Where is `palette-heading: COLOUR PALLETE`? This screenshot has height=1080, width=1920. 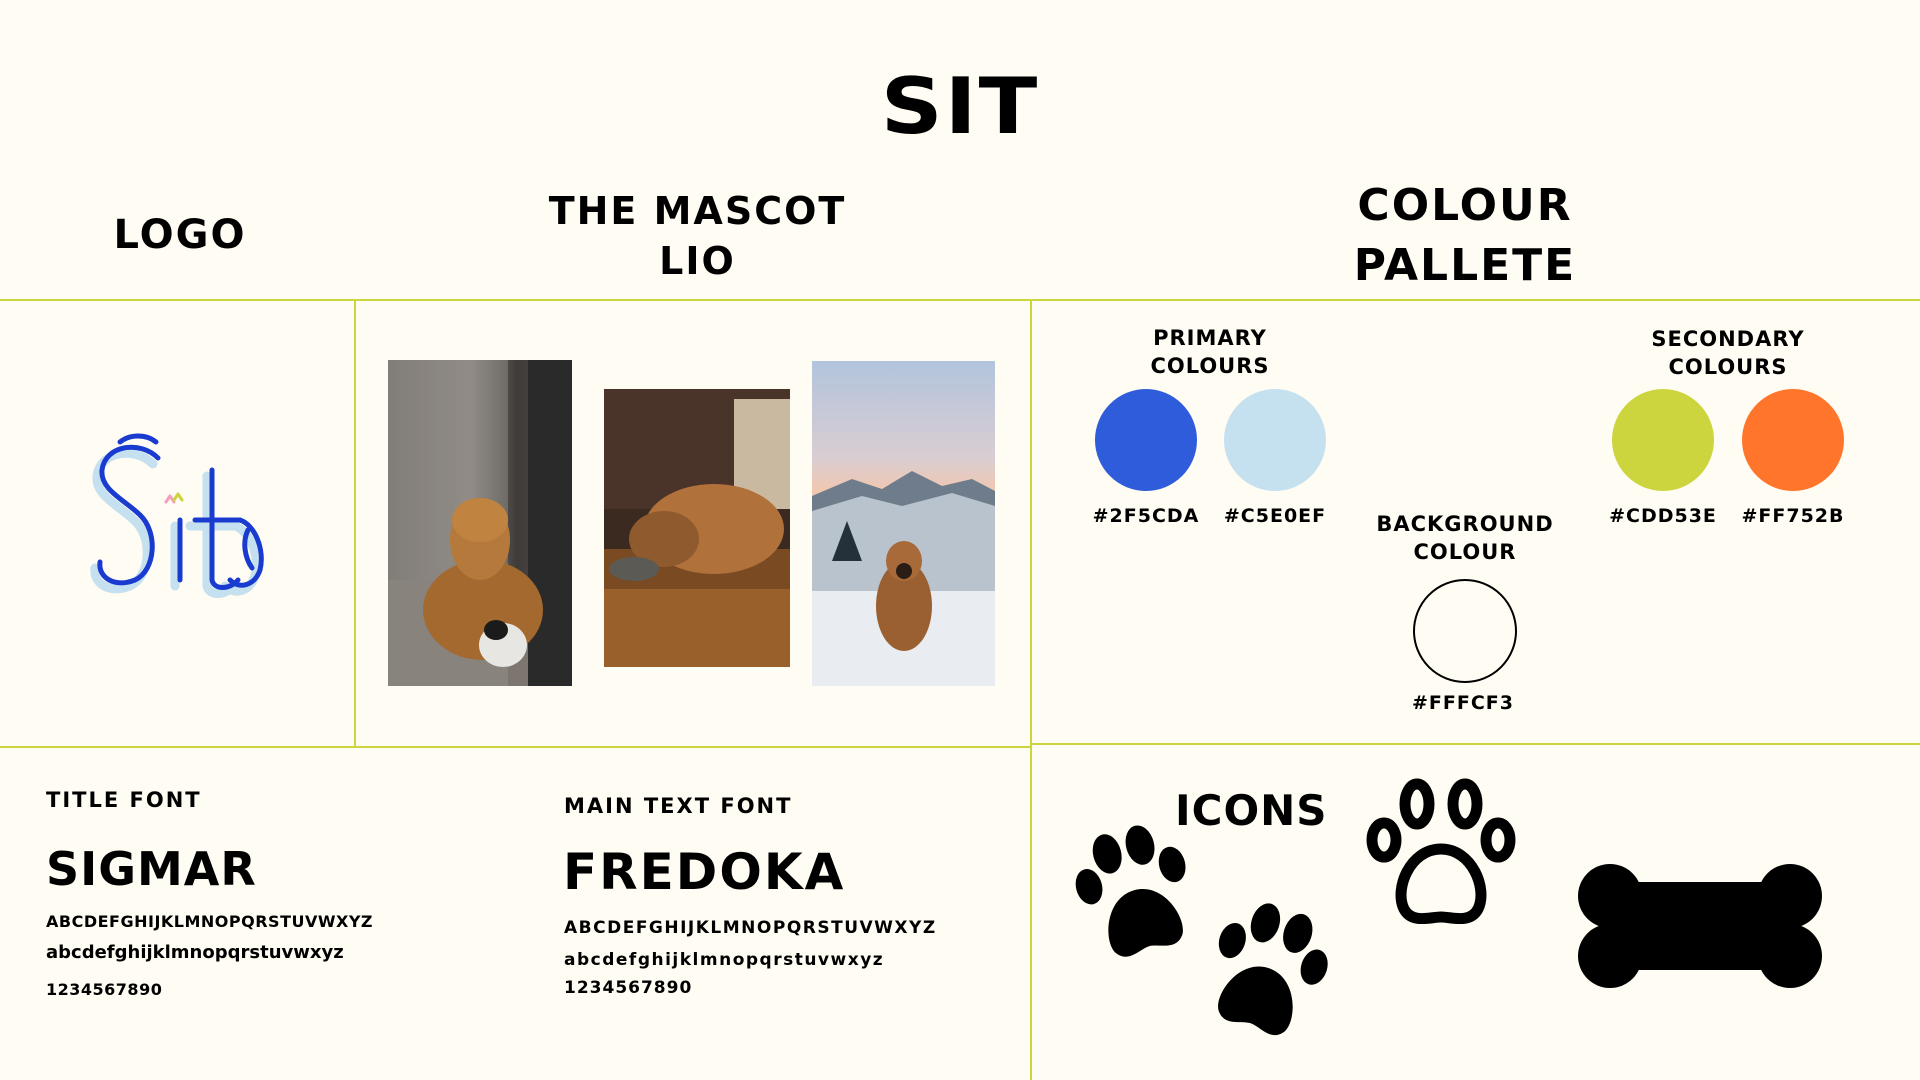 palette-heading: COLOUR PALLETE is located at coordinates (1465, 236).